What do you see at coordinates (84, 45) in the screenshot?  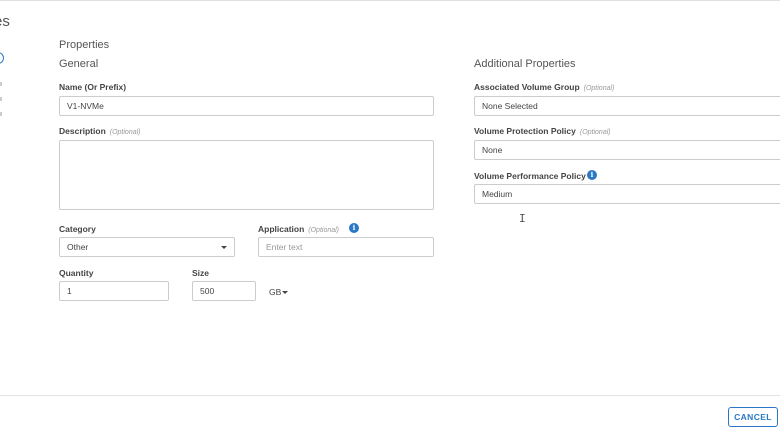 I see `properties-heading: Properties` at bounding box center [84, 45].